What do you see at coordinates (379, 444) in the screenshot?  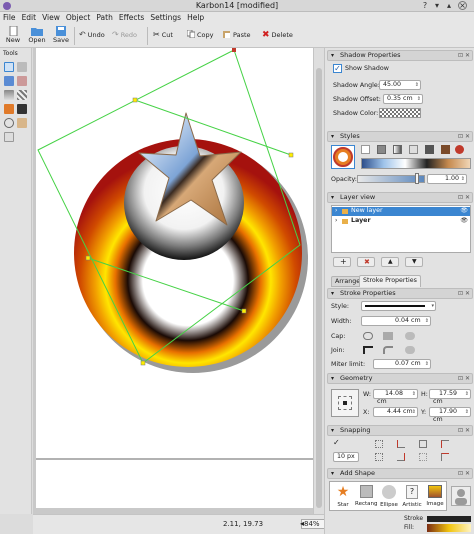 I see `snap-grid-icon` at bounding box center [379, 444].